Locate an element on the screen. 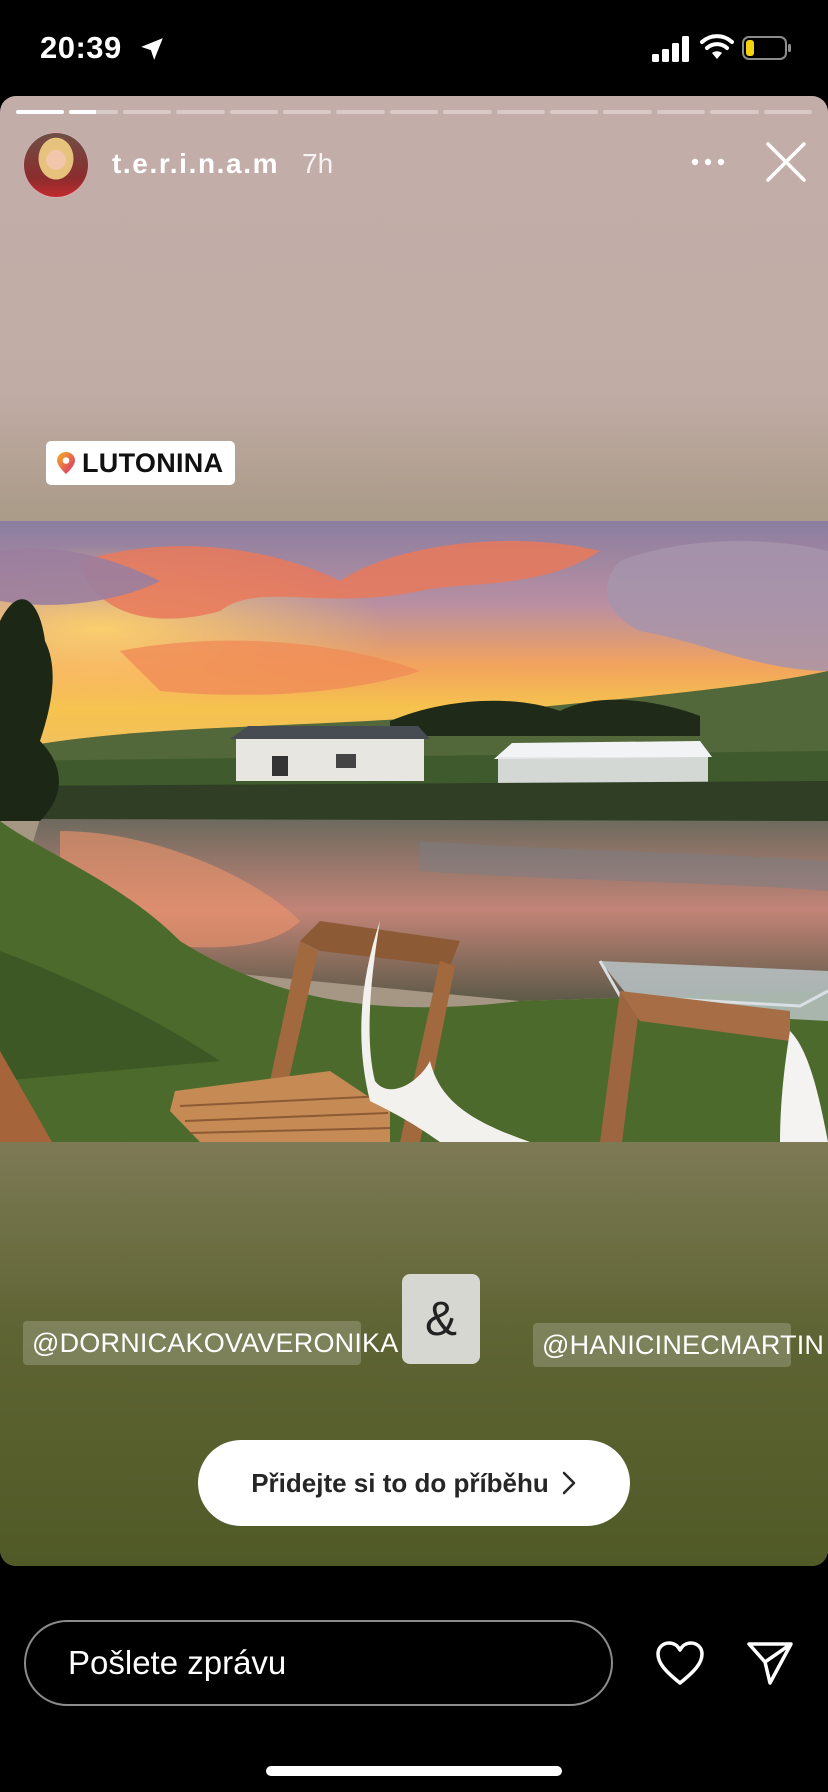  more-options-icon is located at coordinates (708, 162).